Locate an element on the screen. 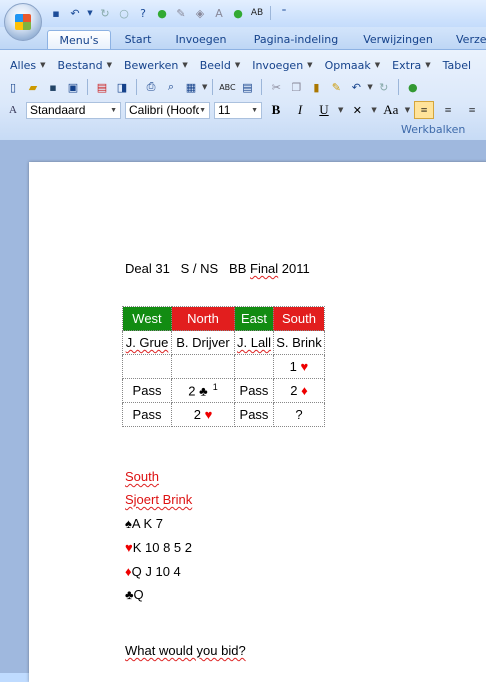  print-icon: ⎙ is located at coordinates (151, 87).